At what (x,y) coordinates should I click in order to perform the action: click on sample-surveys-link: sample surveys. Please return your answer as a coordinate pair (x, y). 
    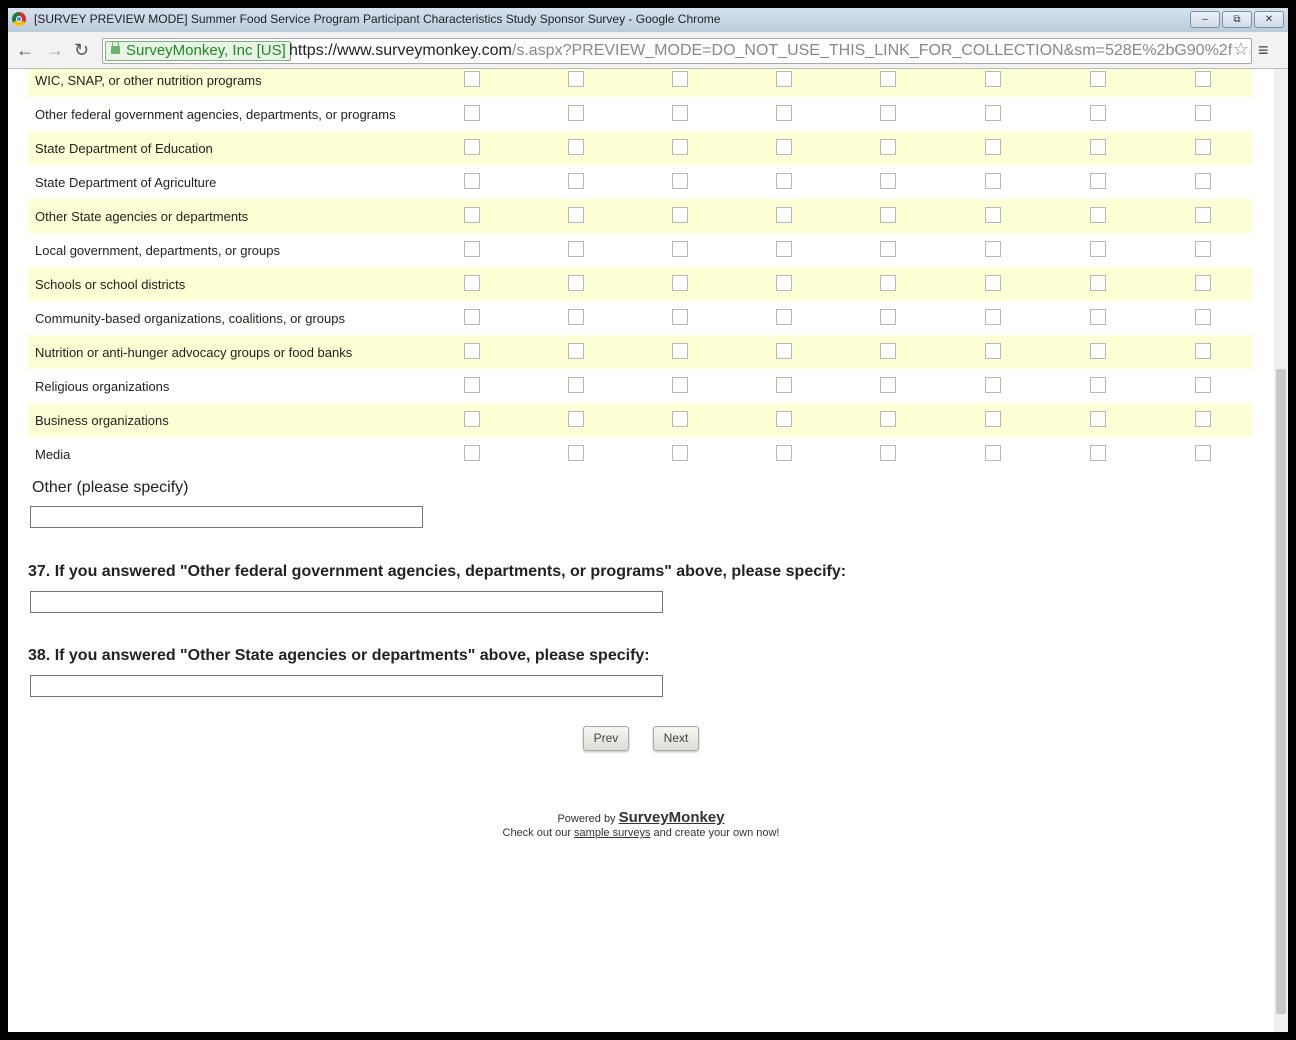
    Looking at the image, I should click on (612, 833).